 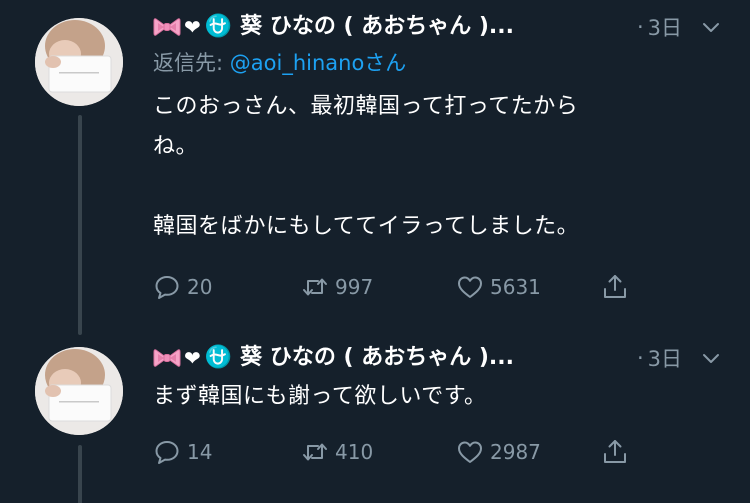 I want to click on tweet-actions: 14 410 2987, so click(x=391, y=452).